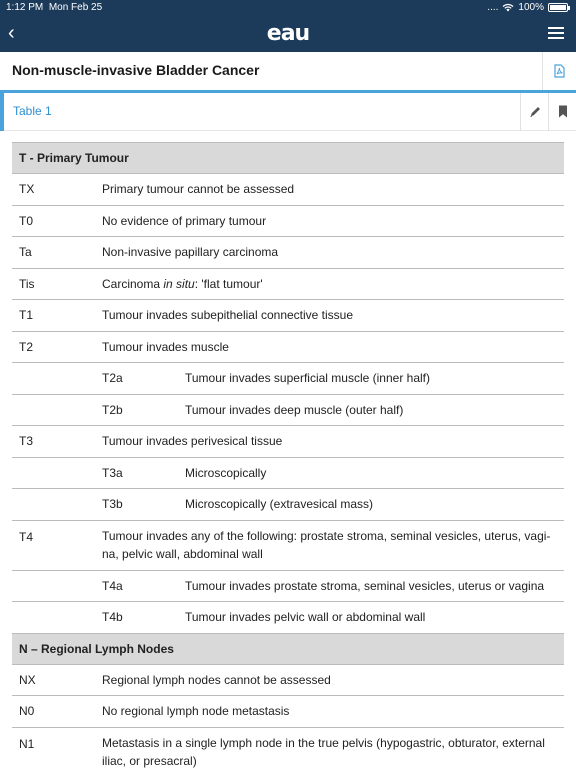  Describe the element at coordinates (53, 189) in the screenshot. I see `row-code: TX` at that location.